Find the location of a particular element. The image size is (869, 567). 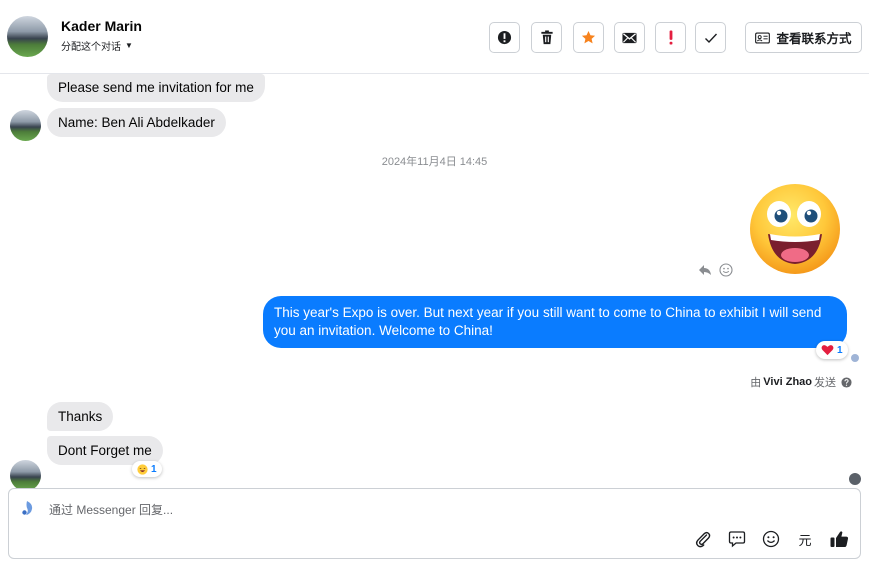

check-icon is located at coordinates (710, 38).